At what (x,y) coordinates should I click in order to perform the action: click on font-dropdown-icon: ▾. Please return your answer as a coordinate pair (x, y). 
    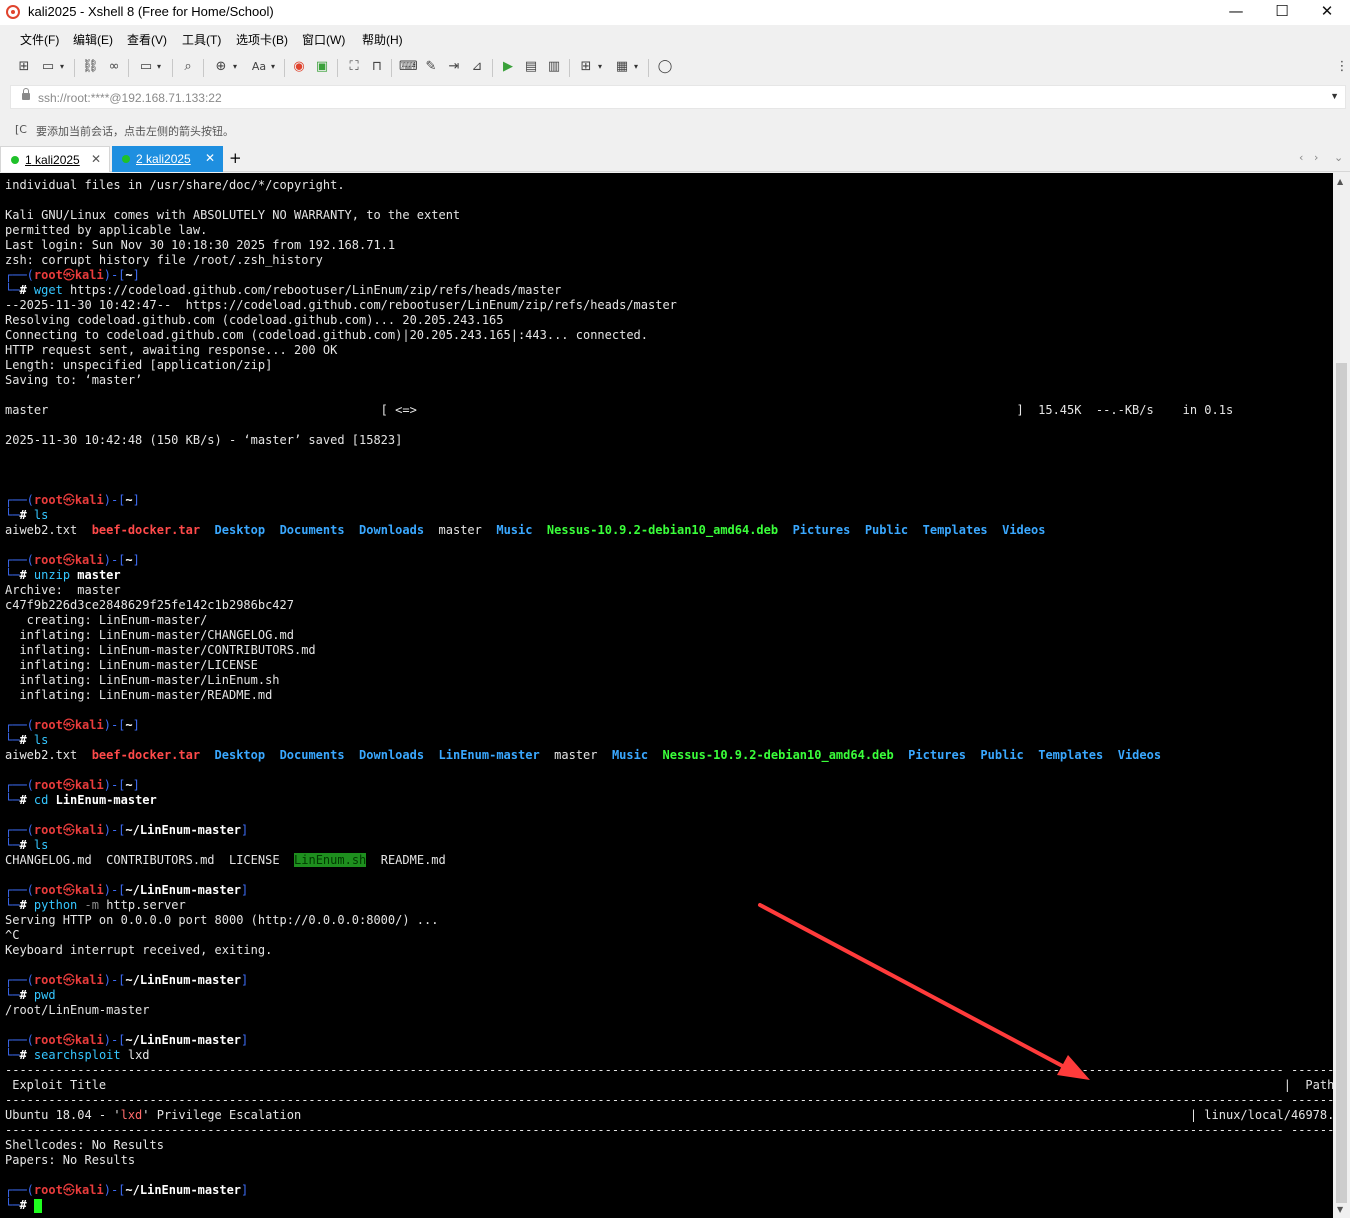
    Looking at the image, I should click on (273, 67).